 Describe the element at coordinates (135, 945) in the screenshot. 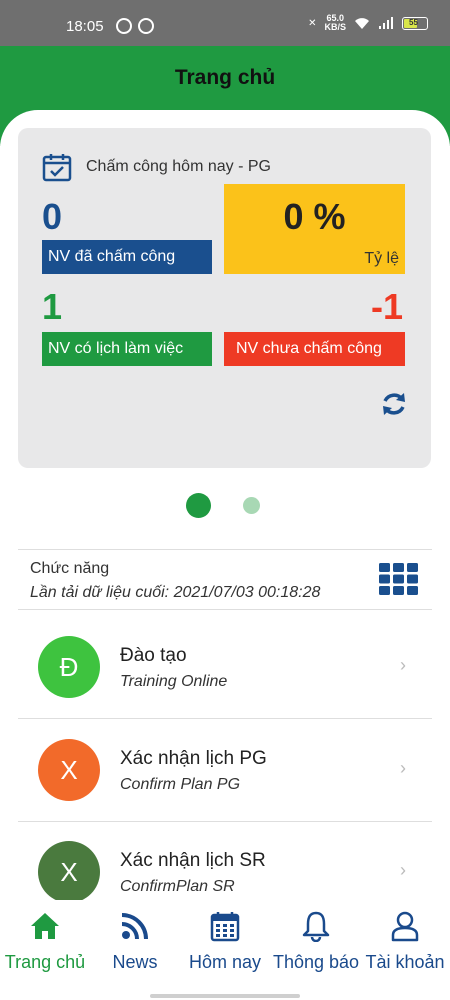

I see `nav-news: News` at that location.